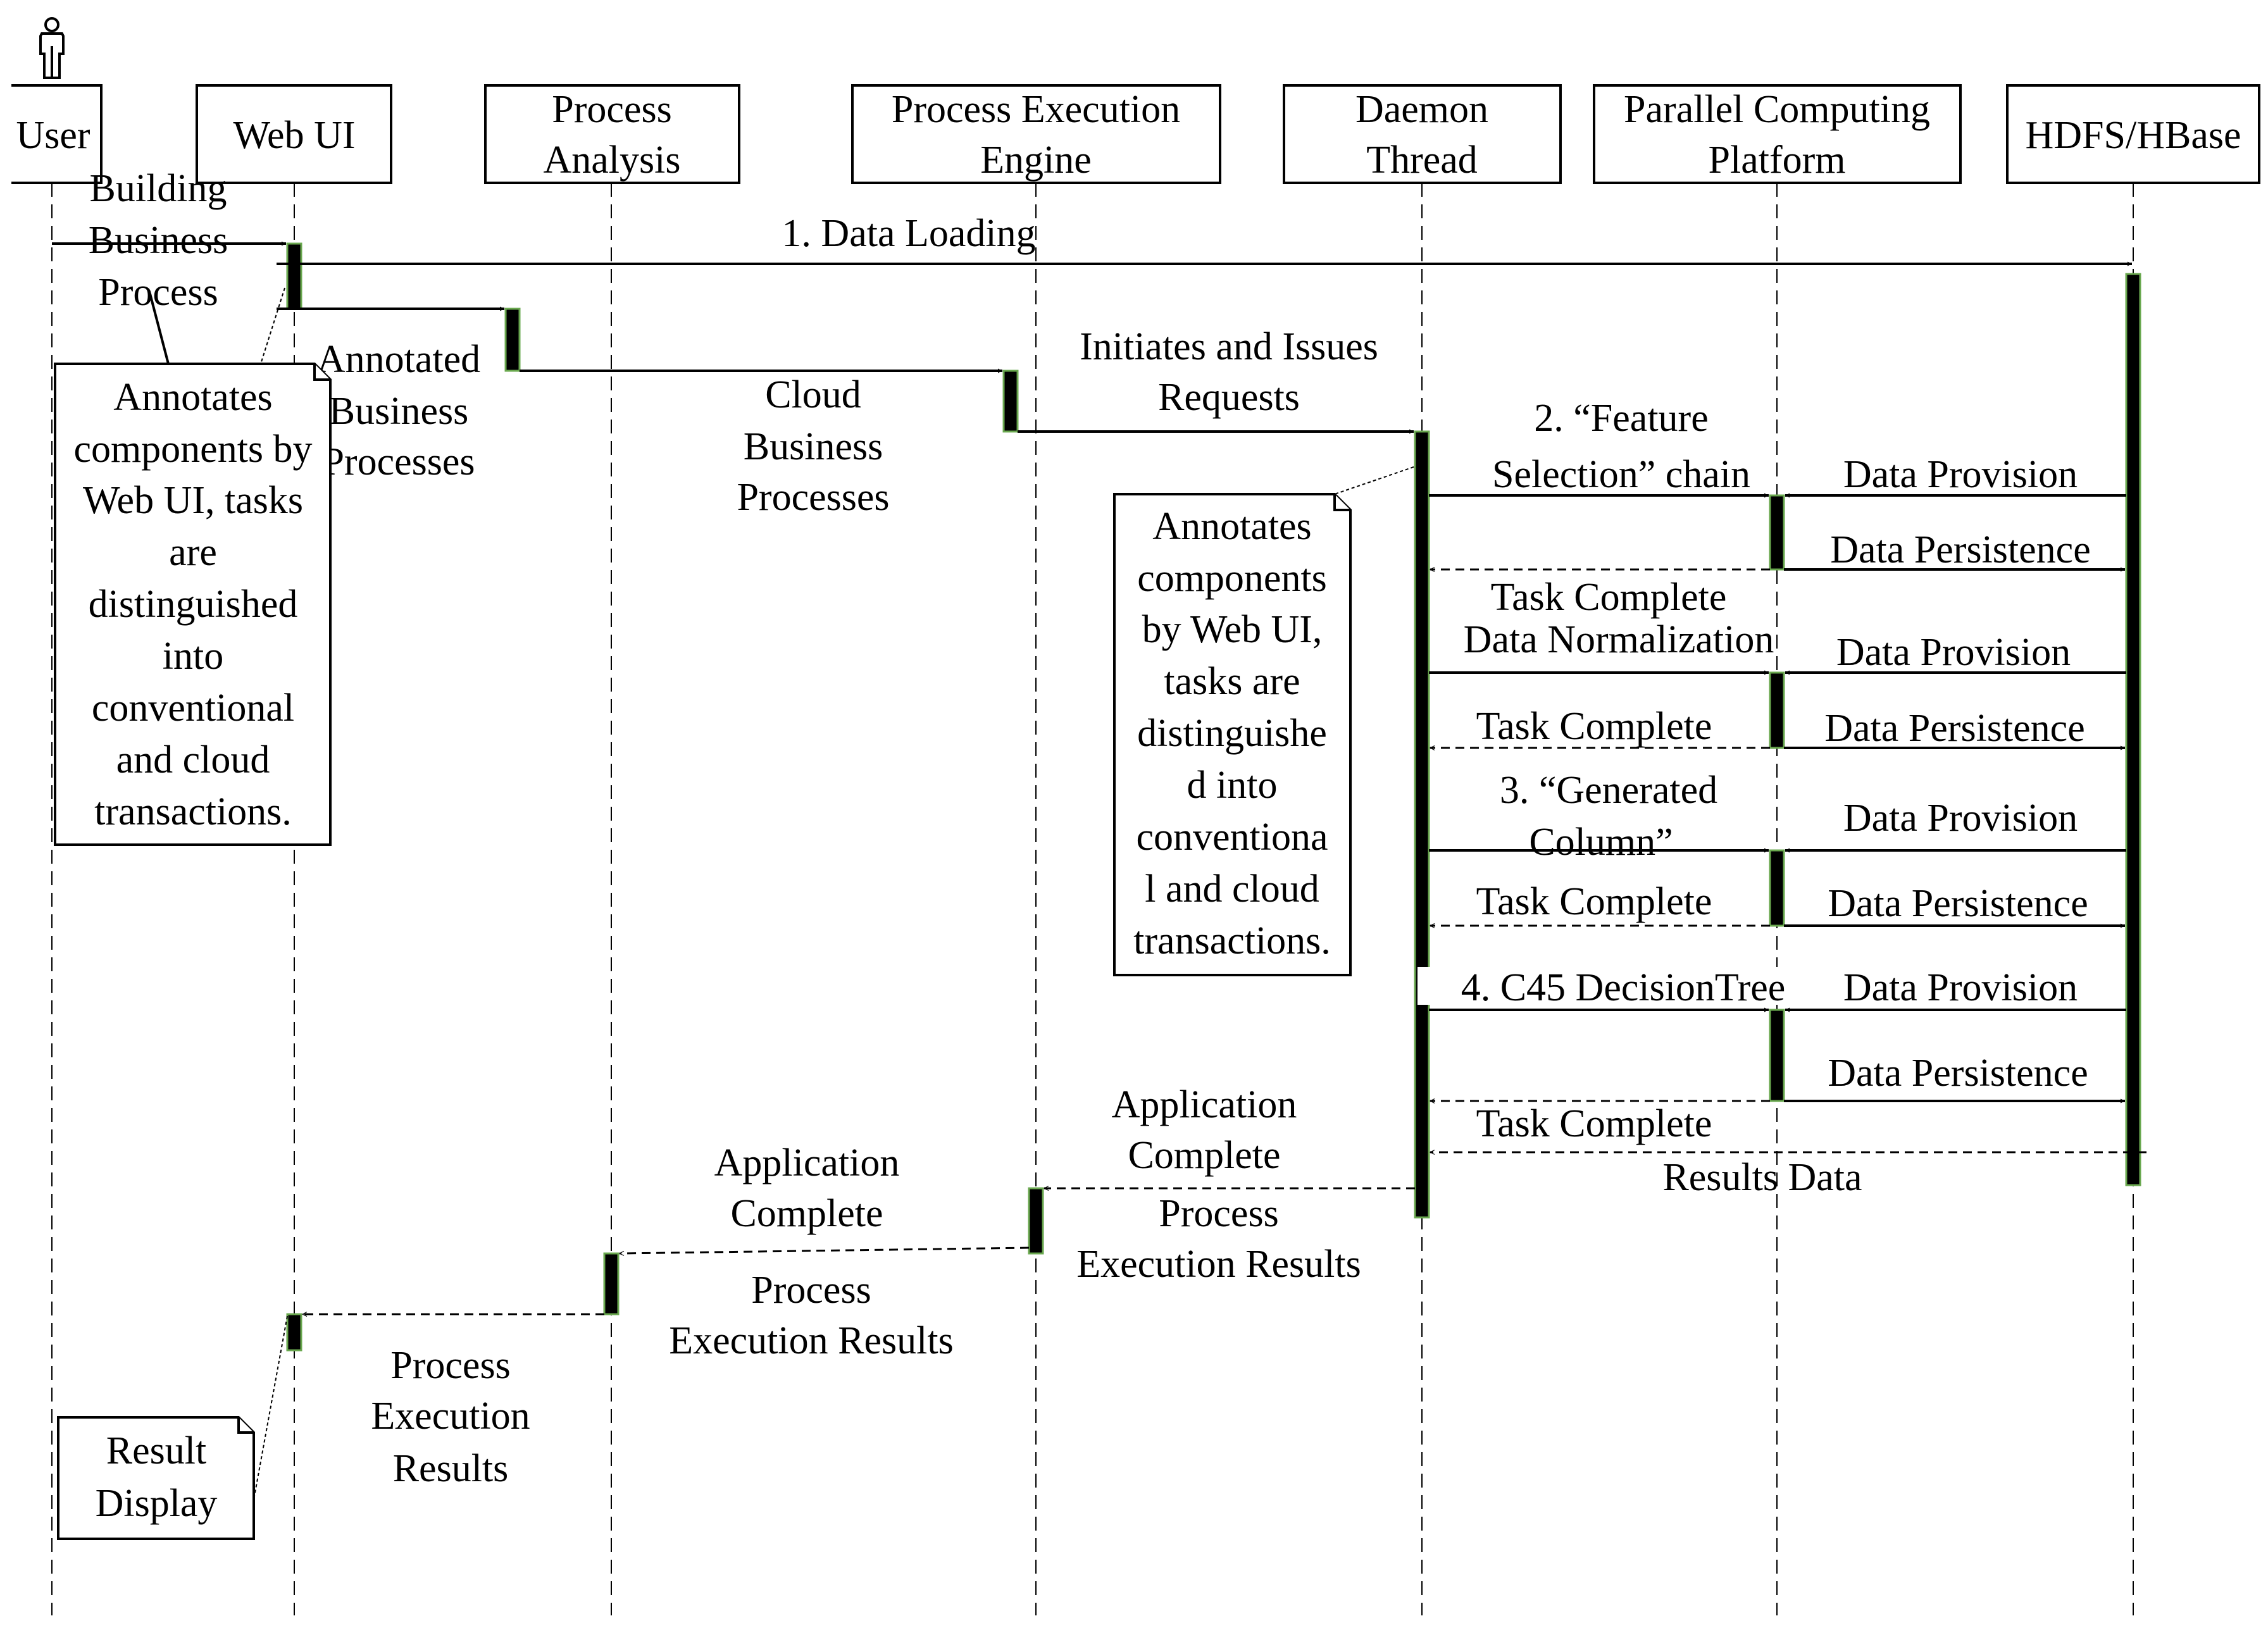 Image resolution: width=2268 pixels, height=1635 pixels. Describe the element at coordinates (1232, 629) in the screenshot. I see `note-line: by Web UI,` at that location.